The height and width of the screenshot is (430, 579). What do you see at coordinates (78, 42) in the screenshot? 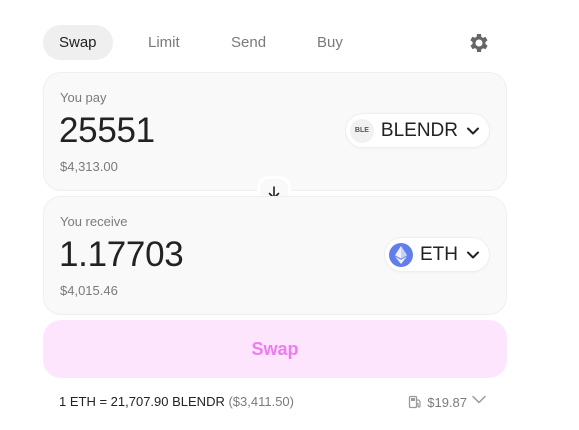
I see `tab-swap: Swap` at bounding box center [78, 42].